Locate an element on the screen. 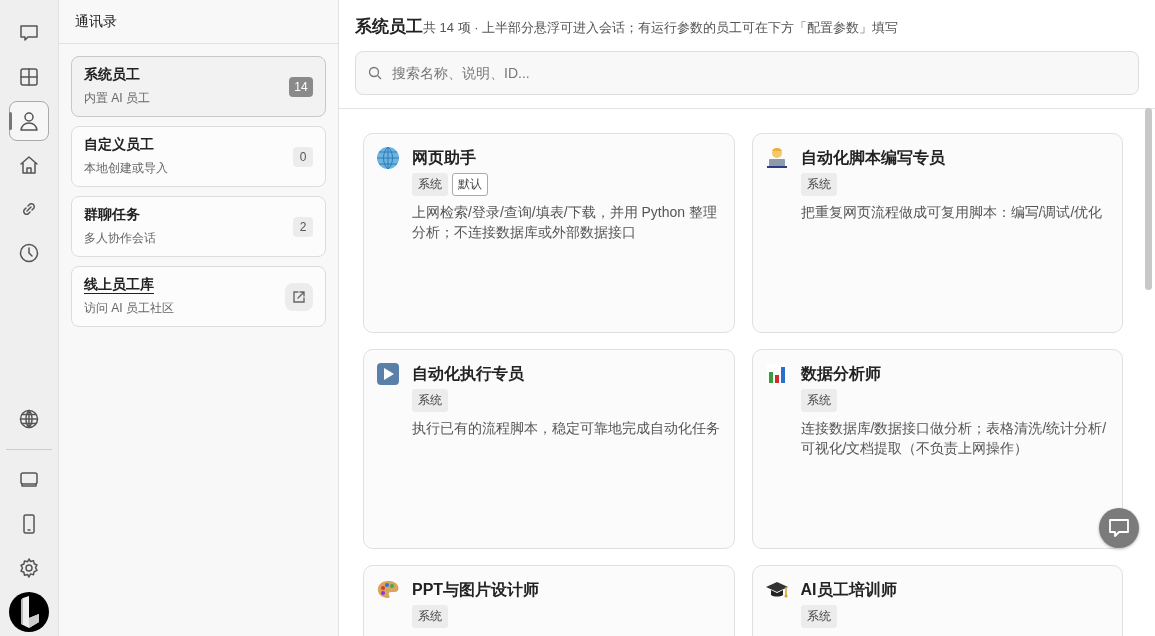  employee-card: 自动化执行专员 系统 执行已有的流程脚本，稳定可靠地完成自动化任务 is located at coordinates (549, 449).